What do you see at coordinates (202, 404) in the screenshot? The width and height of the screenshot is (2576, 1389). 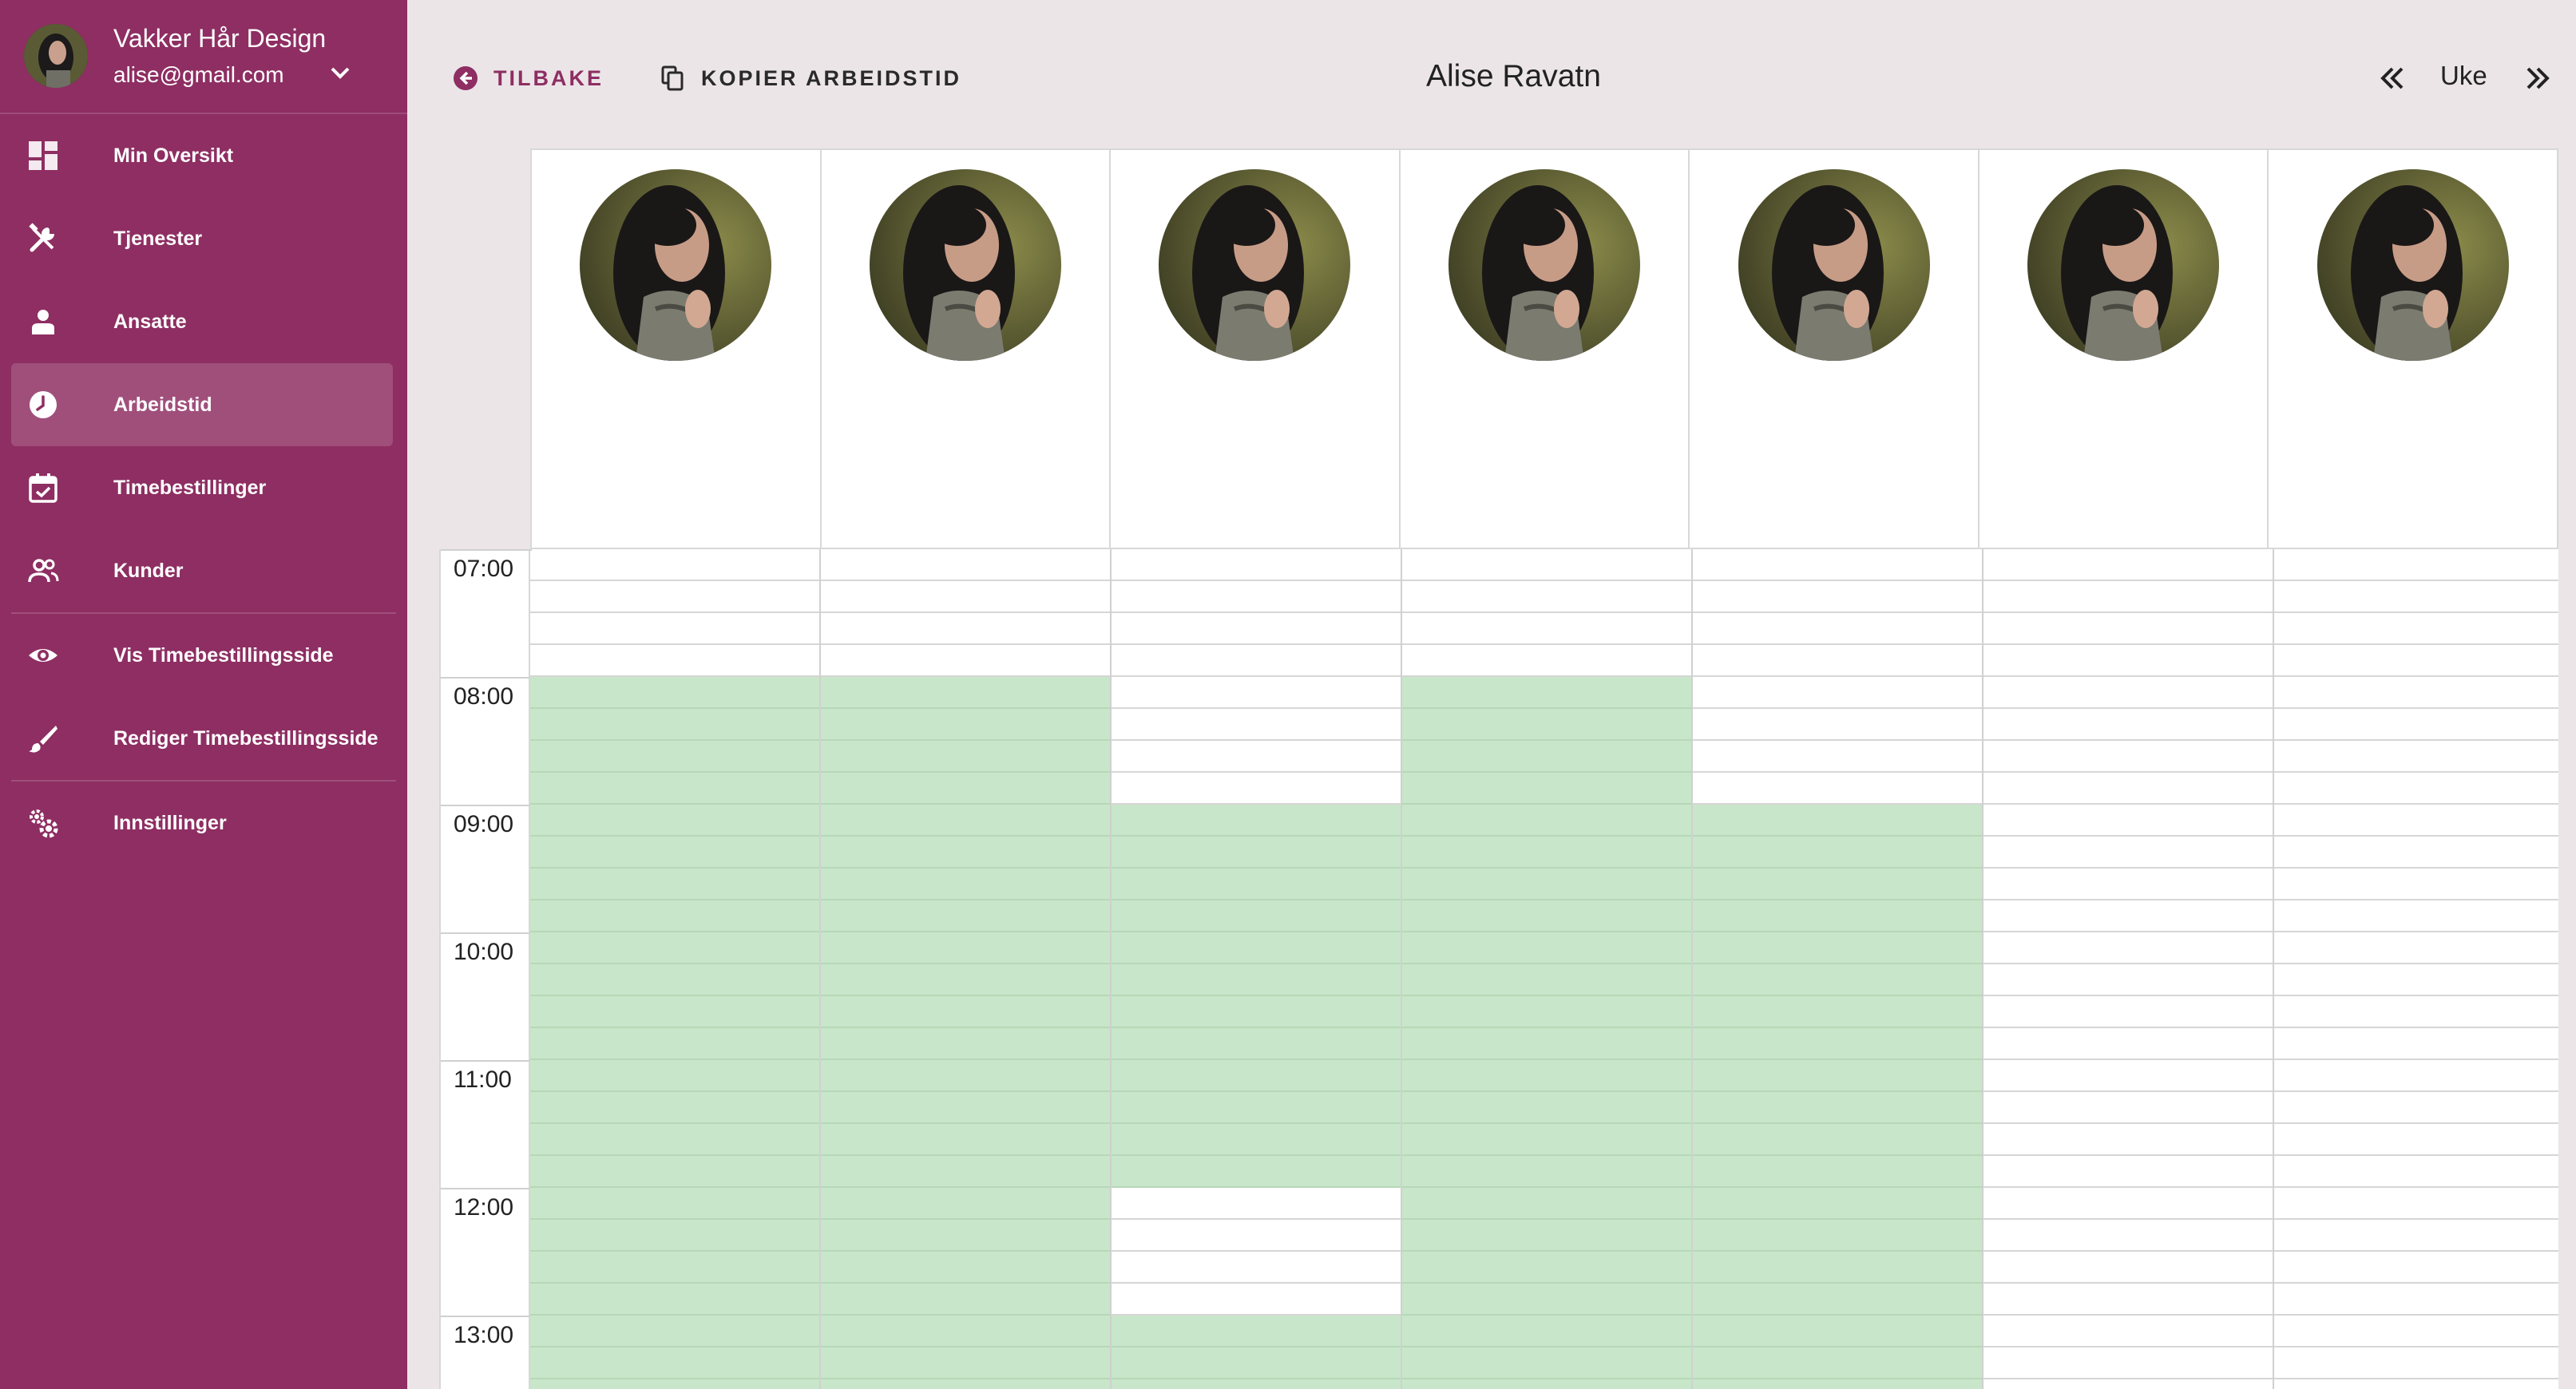 I see `sidebar-item-arbeidstid: Arbeidstid` at bounding box center [202, 404].